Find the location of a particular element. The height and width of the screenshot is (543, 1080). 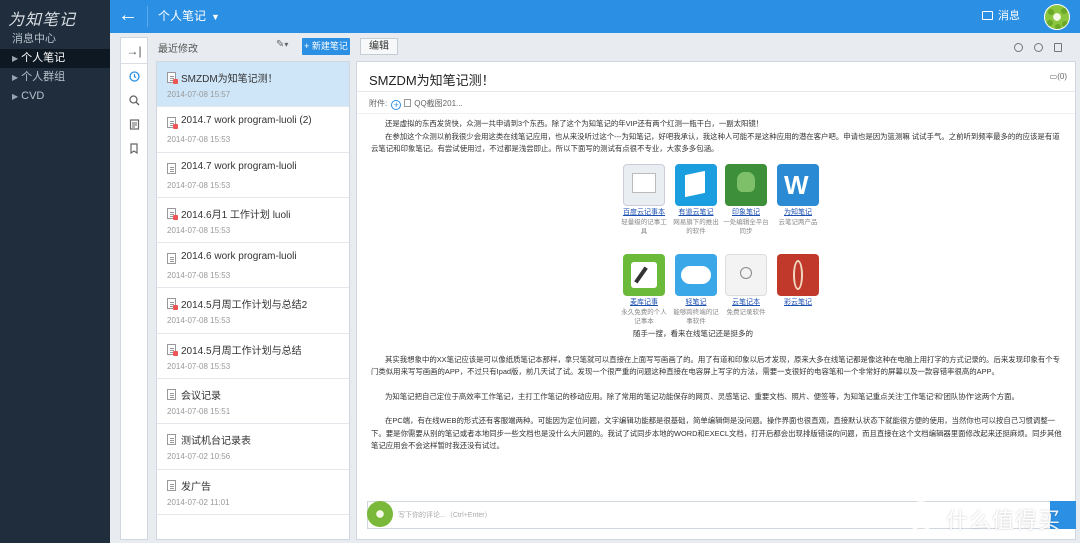

app-name: 麦库记事 is located at coordinates (644, 303).